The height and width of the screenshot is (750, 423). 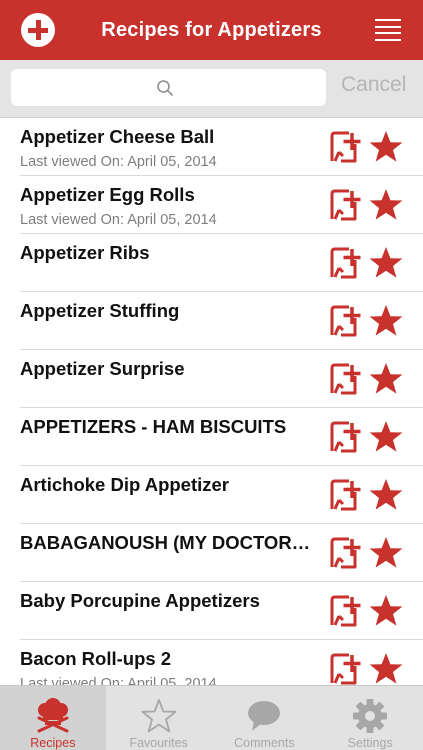 What do you see at coordinates (221, 379) in the screenshot?
I see `recipe-row: Appetizer Surprise` at bounding box center [221, 379].